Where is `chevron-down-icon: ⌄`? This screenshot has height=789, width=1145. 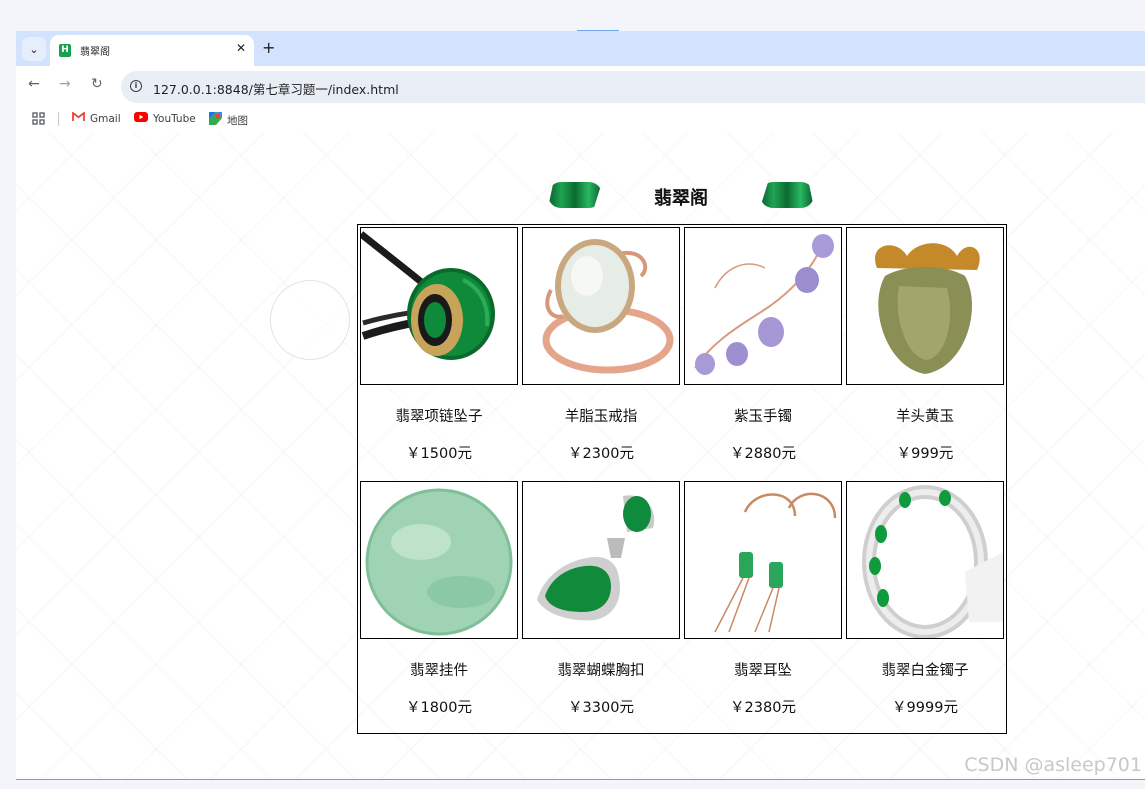
chevron-down-icon: ⌄ is located at coordinates (34, 49).